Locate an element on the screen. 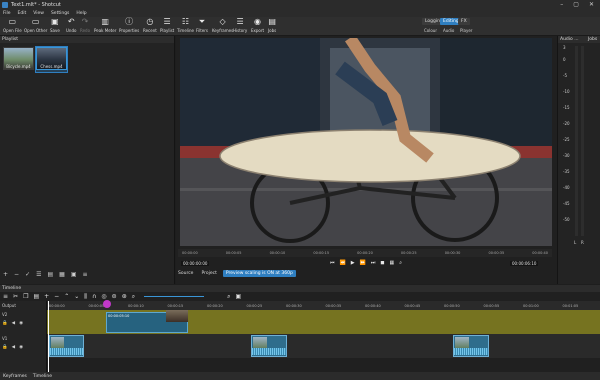 The width and height of the screenshot is (600, 380). update-icon: ☰ is located at coordinates (38, 274).